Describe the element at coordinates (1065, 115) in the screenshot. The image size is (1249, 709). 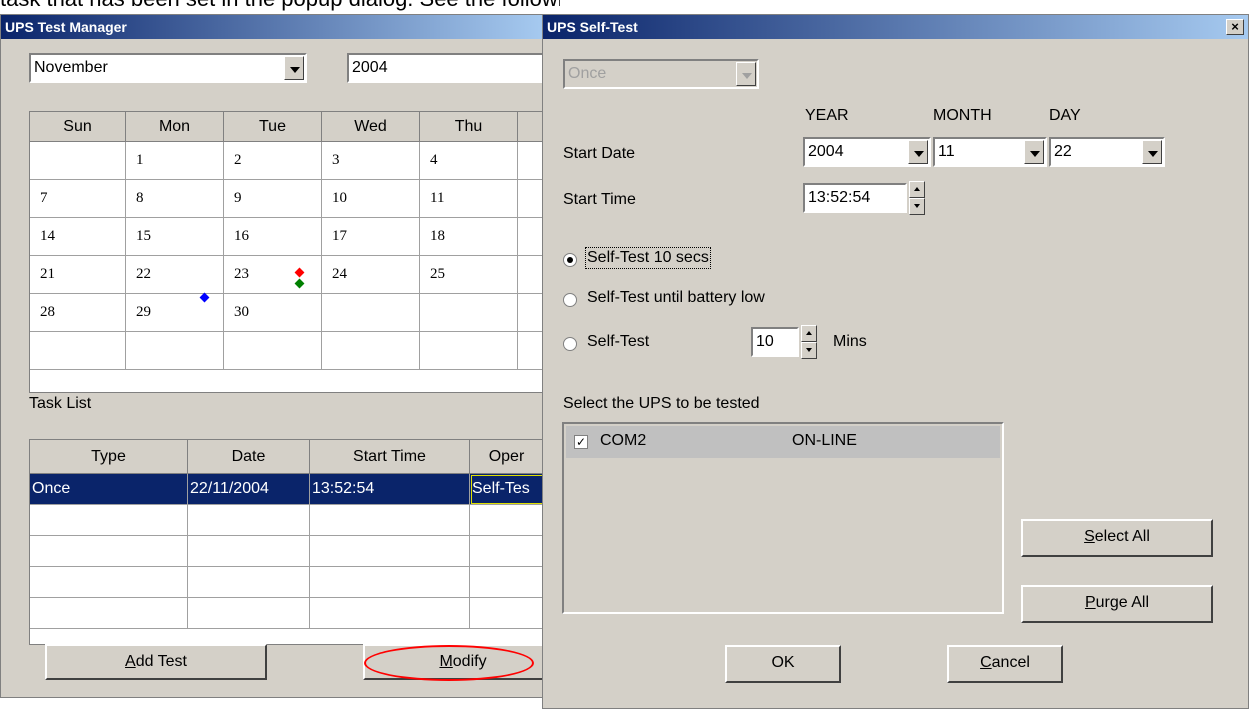
I see `day-column-label: DAY` at that location.